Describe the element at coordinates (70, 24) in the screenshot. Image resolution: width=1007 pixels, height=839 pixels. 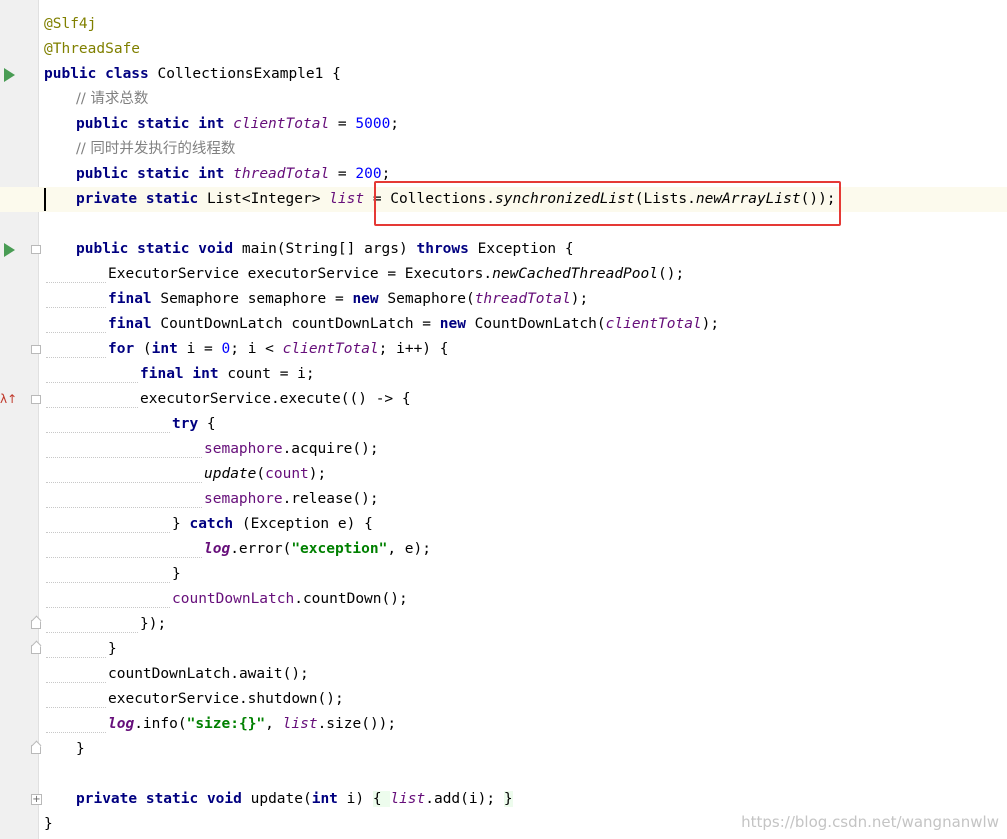
I see `code-text: @Slf4j` at that location.